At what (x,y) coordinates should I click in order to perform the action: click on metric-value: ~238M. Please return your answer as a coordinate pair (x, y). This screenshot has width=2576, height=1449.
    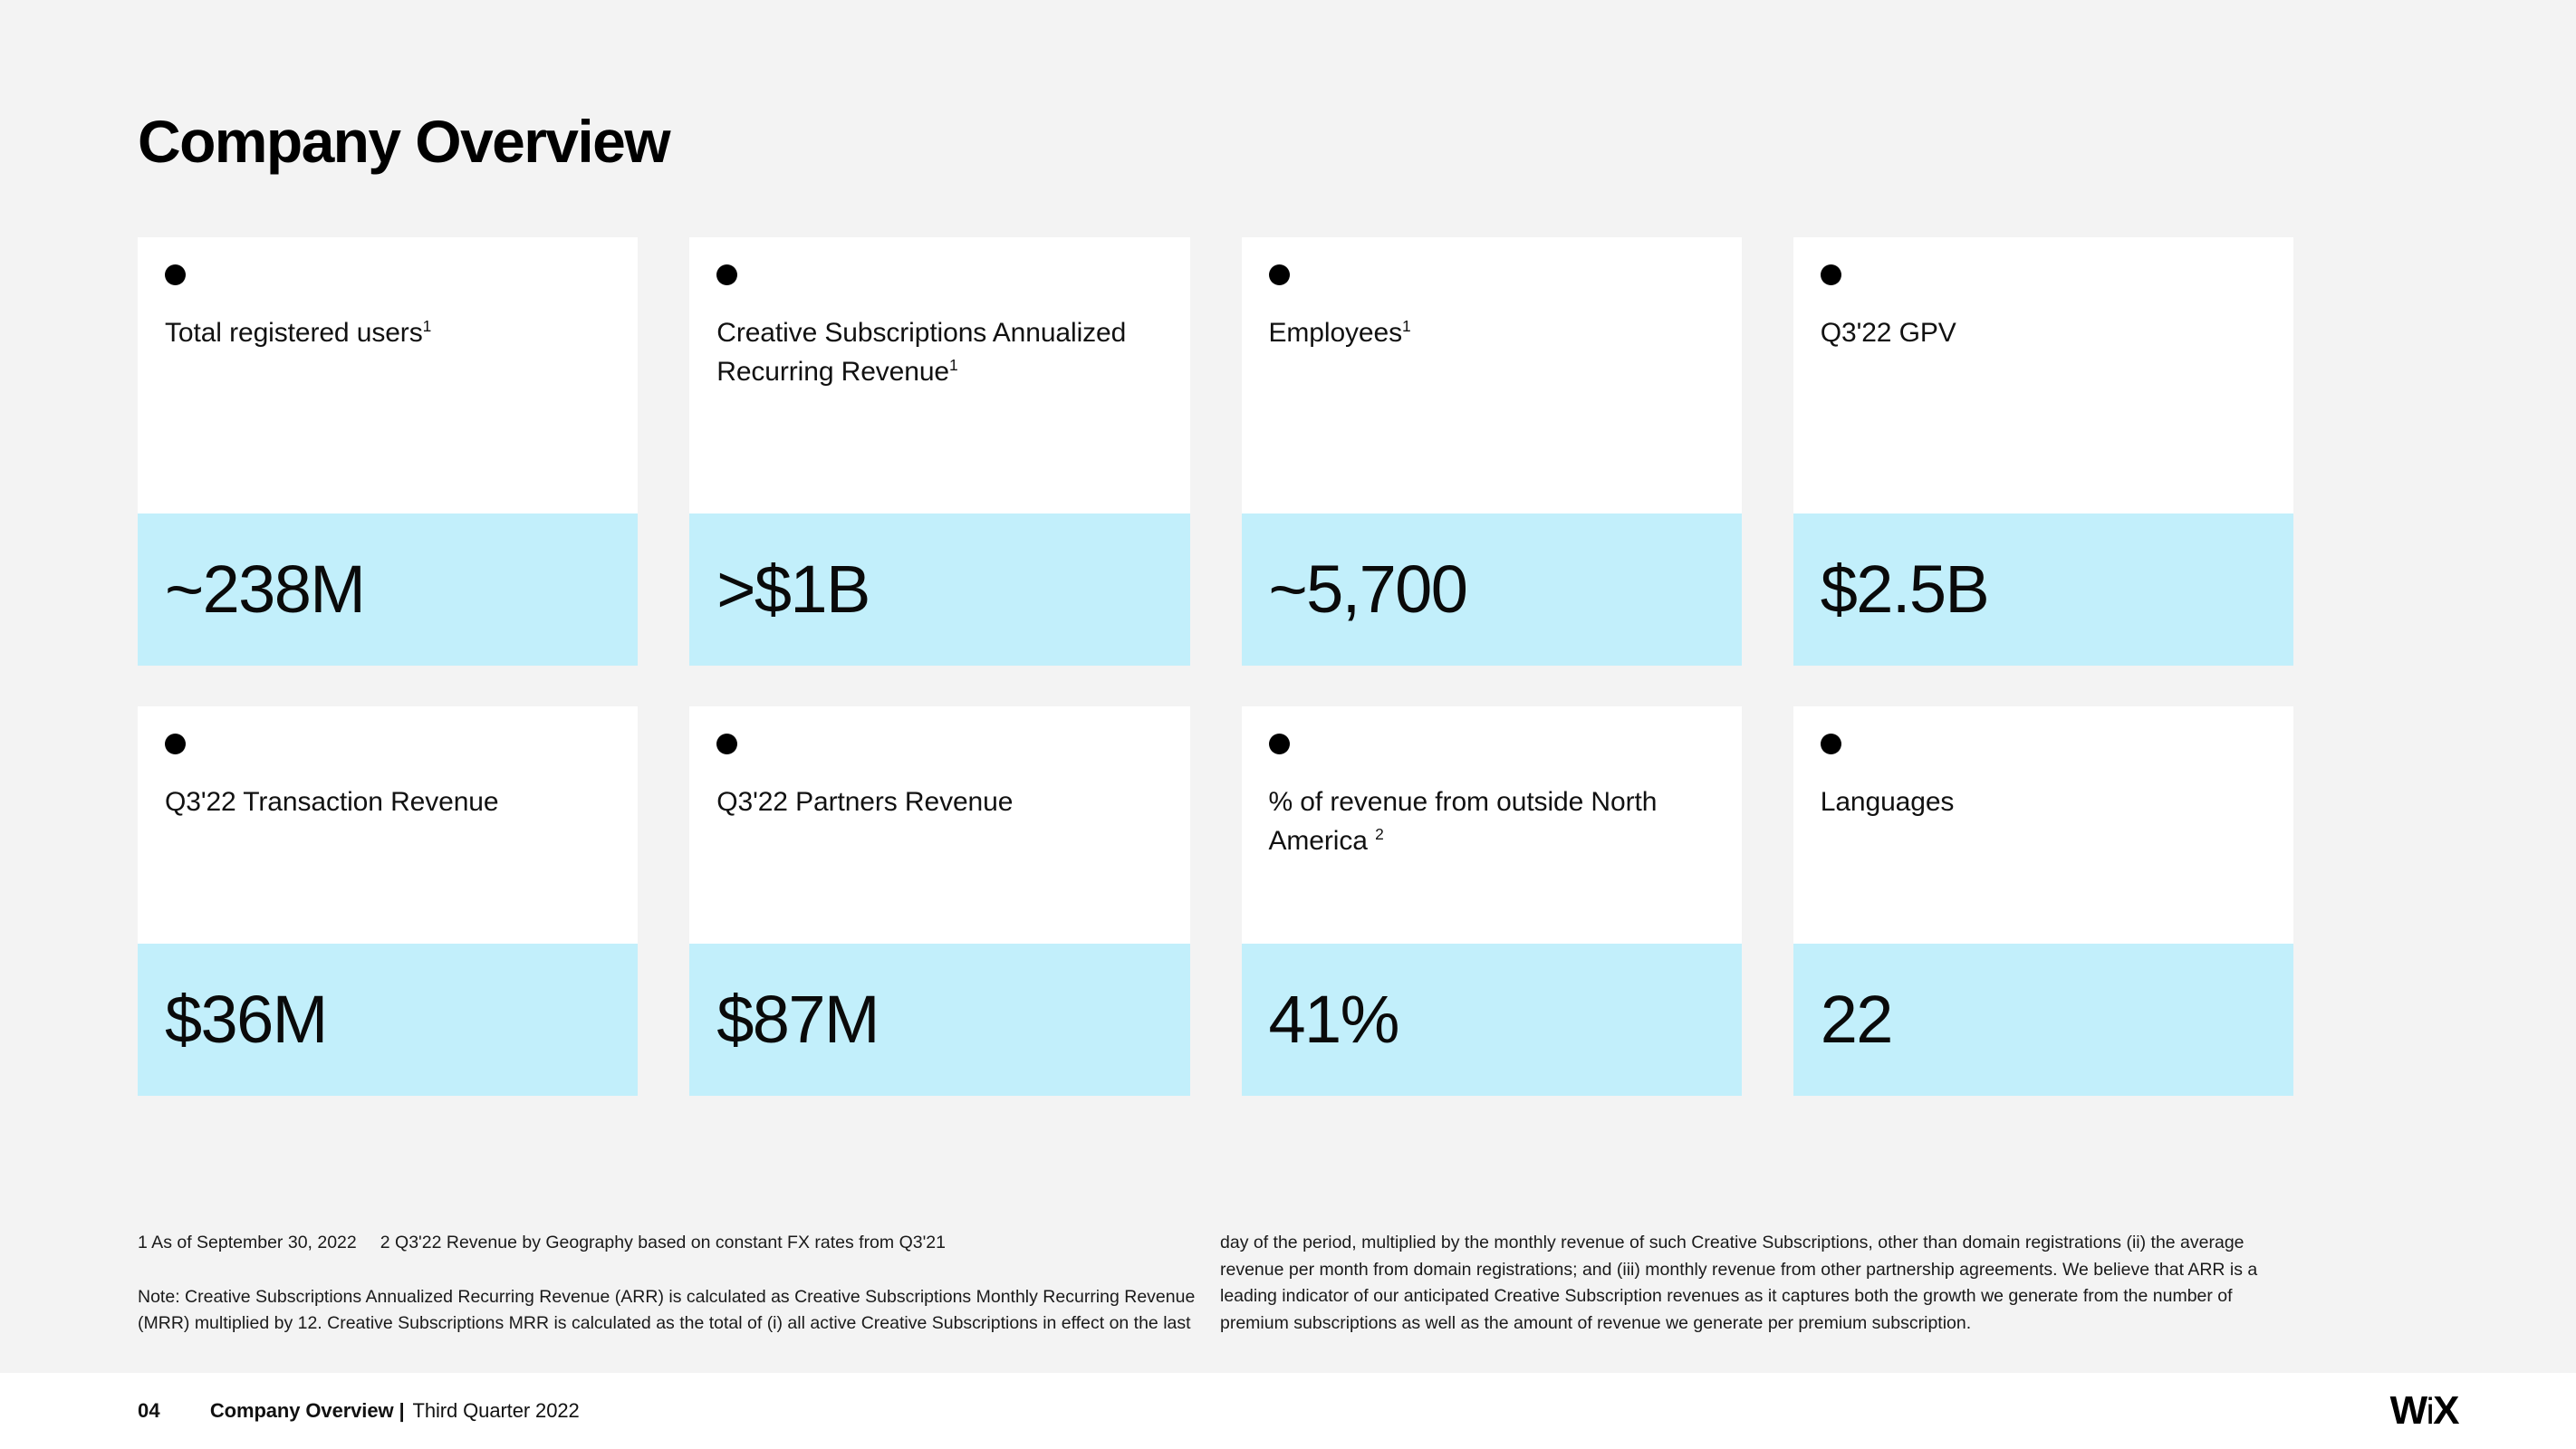
    Looking at the image, I should click on (265, 589).